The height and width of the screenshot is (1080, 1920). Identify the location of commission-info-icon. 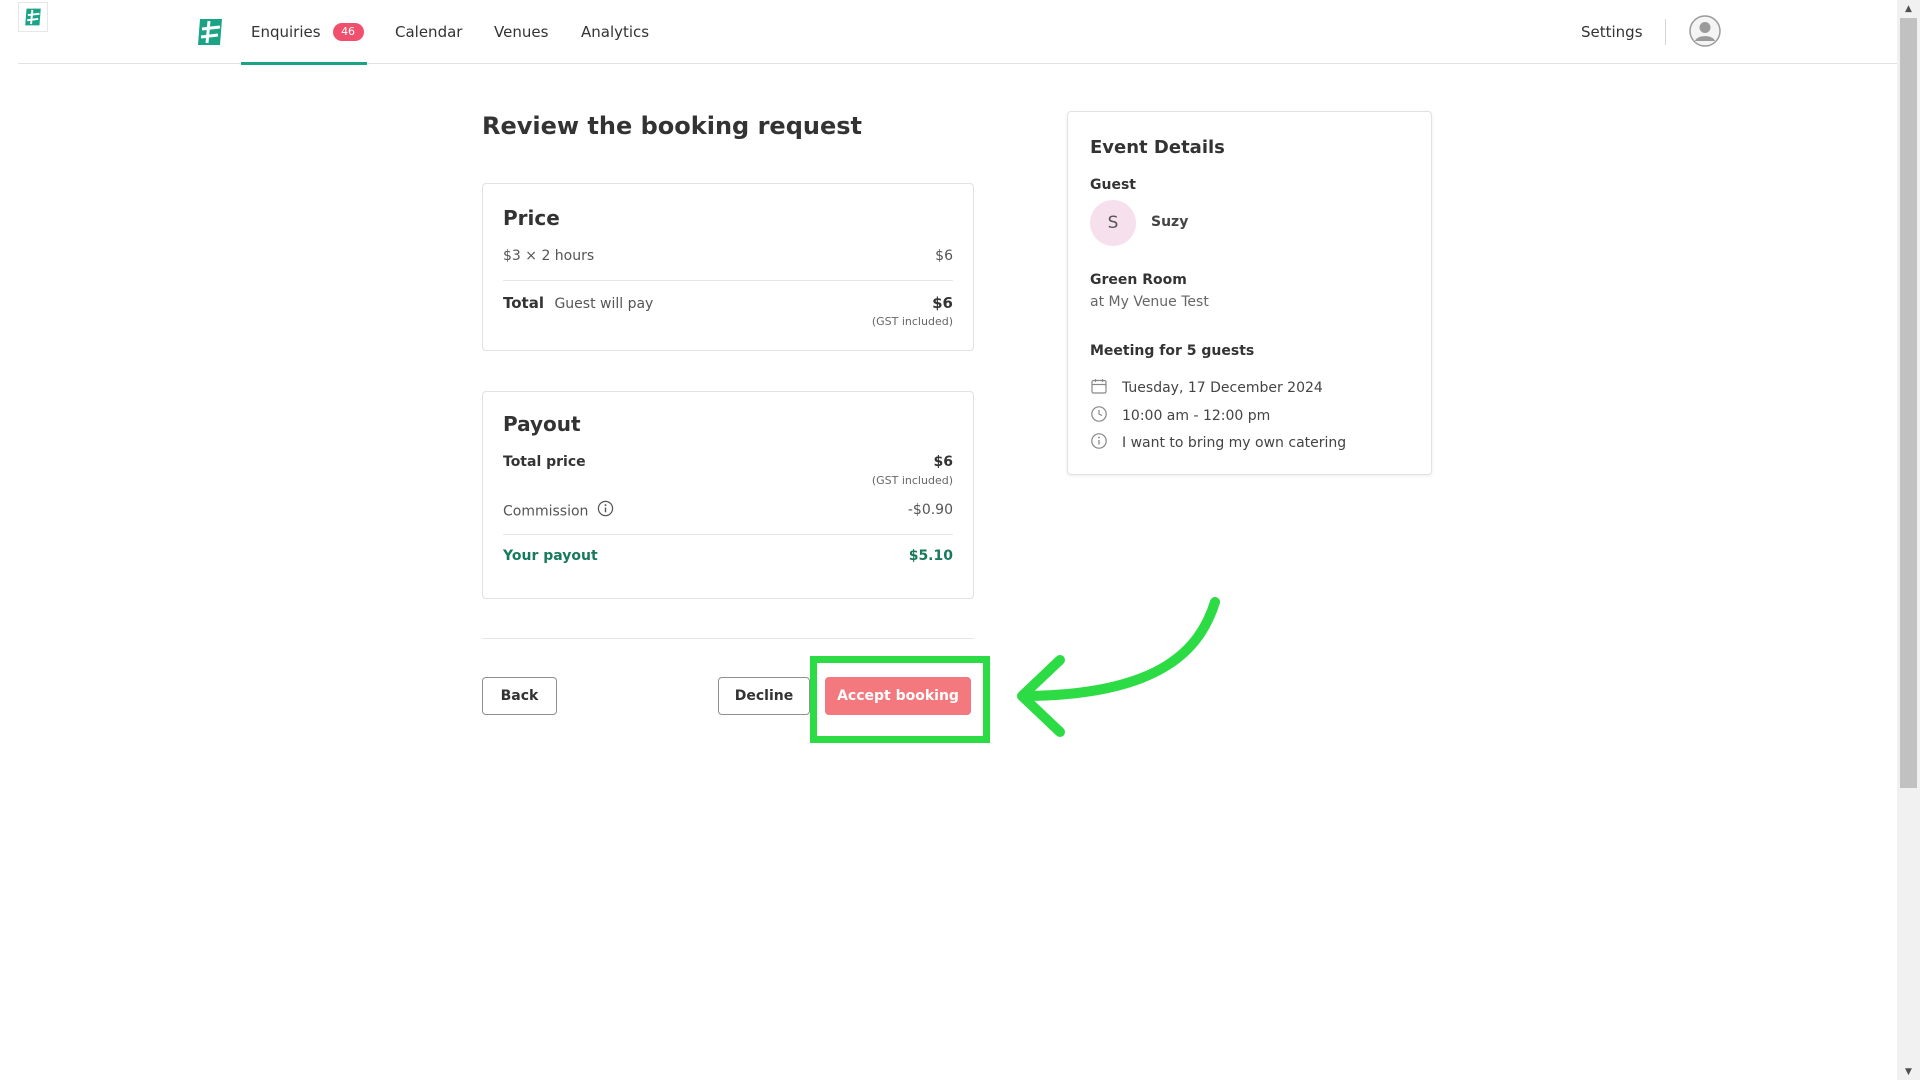
(605, 510).